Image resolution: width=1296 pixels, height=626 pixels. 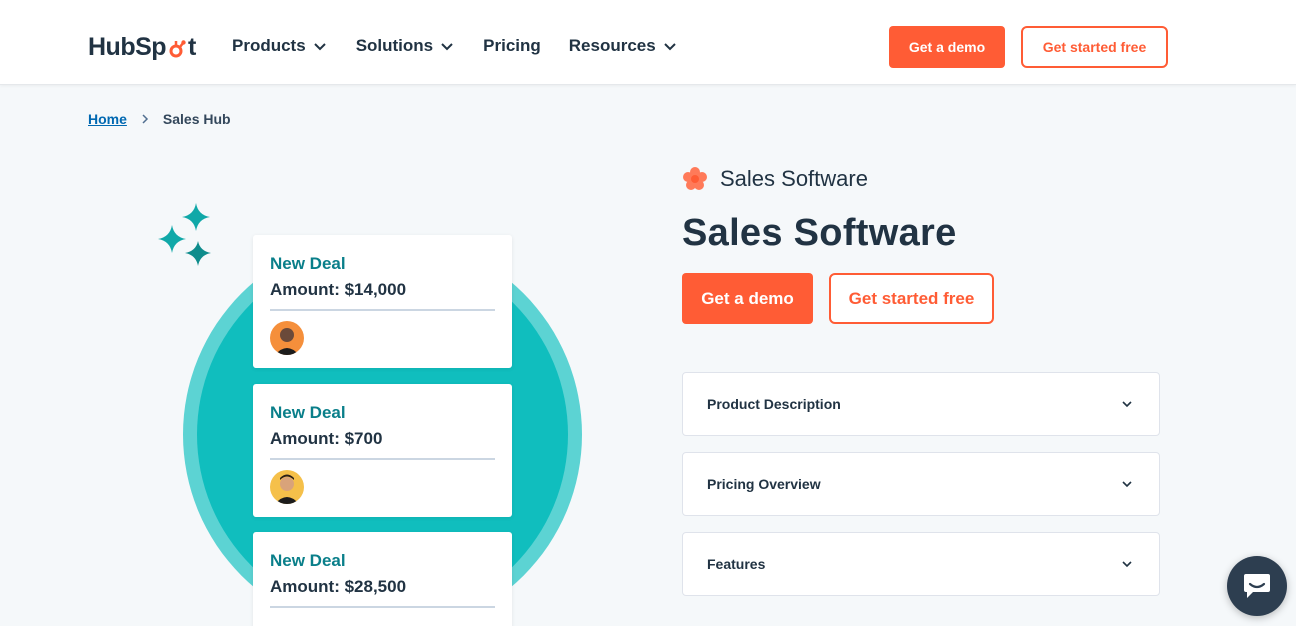 I want to click on breadcrumb-home-link: Home, so click(x=107, y=119).